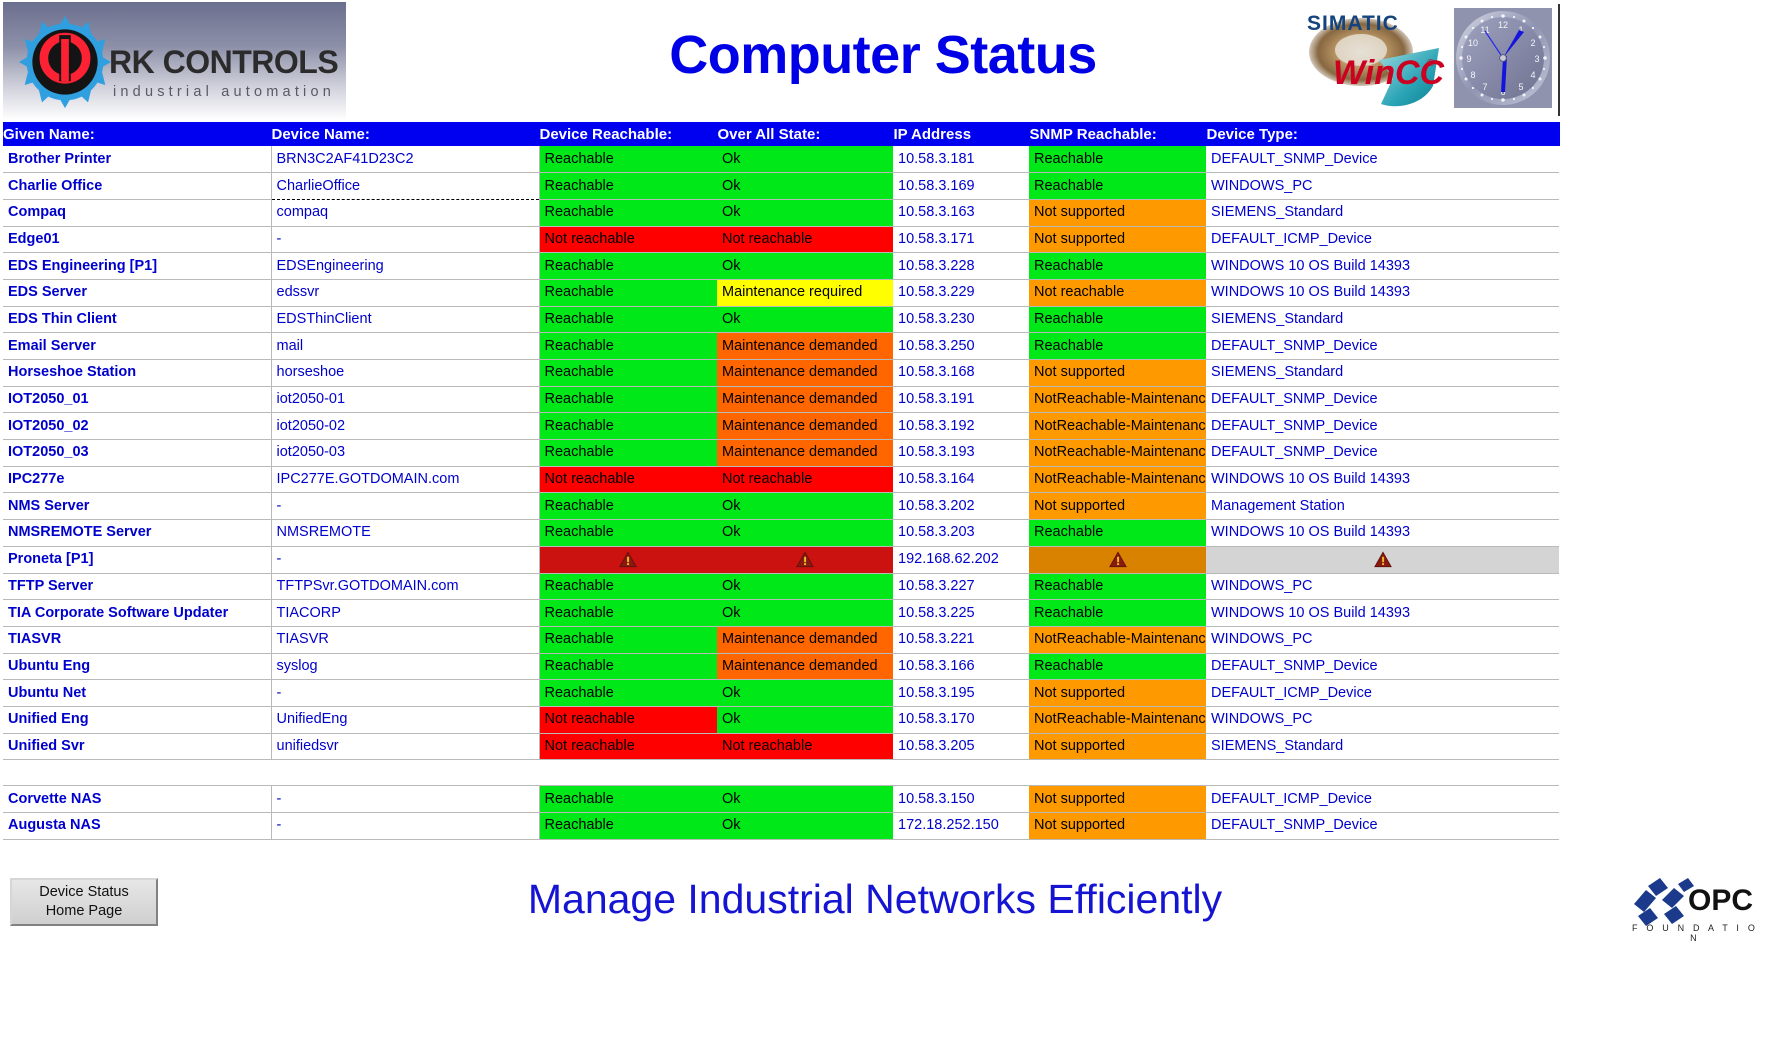  Describe the element at coordinates (1382, 186) in the screenshot. I see `cell-device-type: WINDOWS_PC` at that location.